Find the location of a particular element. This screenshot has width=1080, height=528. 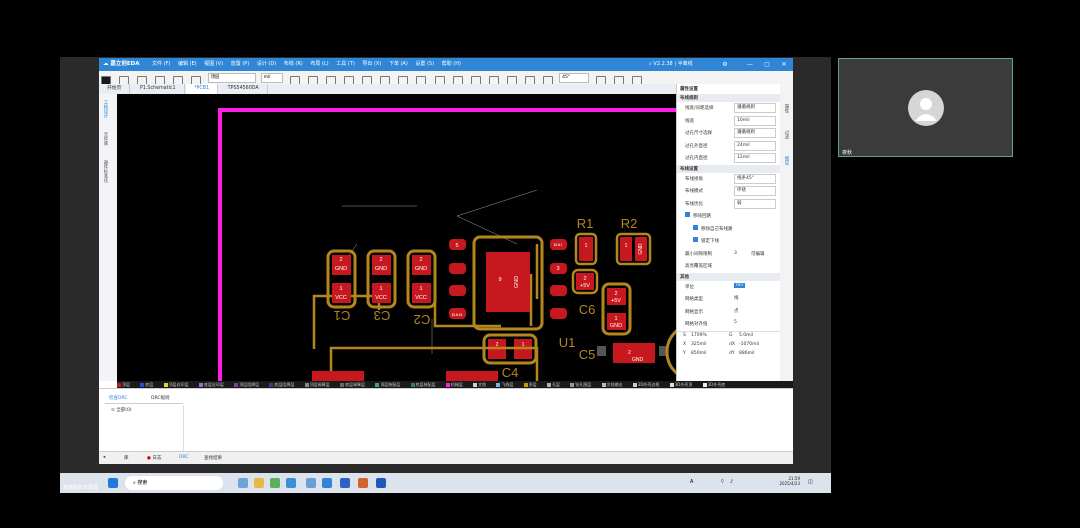

layer-item: 机械层 is located at coordinates (454, 384).